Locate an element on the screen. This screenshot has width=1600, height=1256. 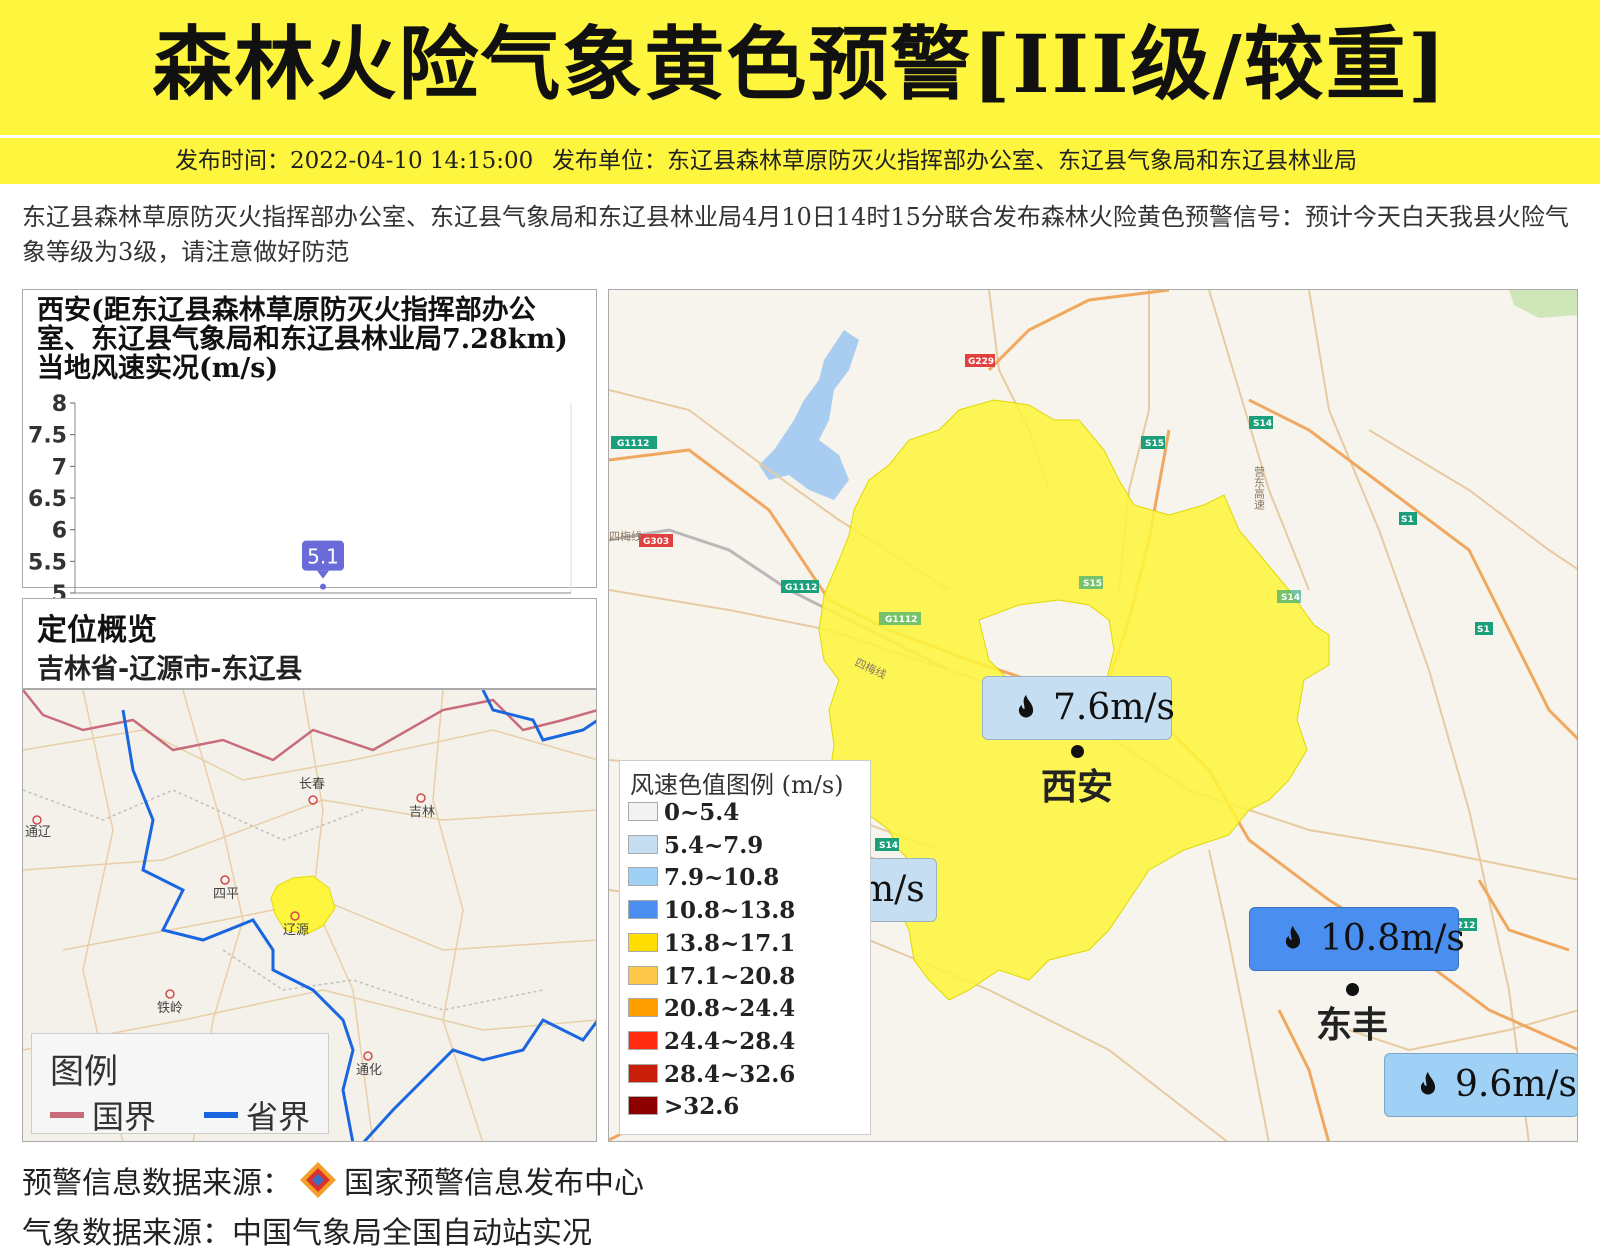
location-region: 吉林省-辽源市-东辽县 is located at coordinates (170, 669).